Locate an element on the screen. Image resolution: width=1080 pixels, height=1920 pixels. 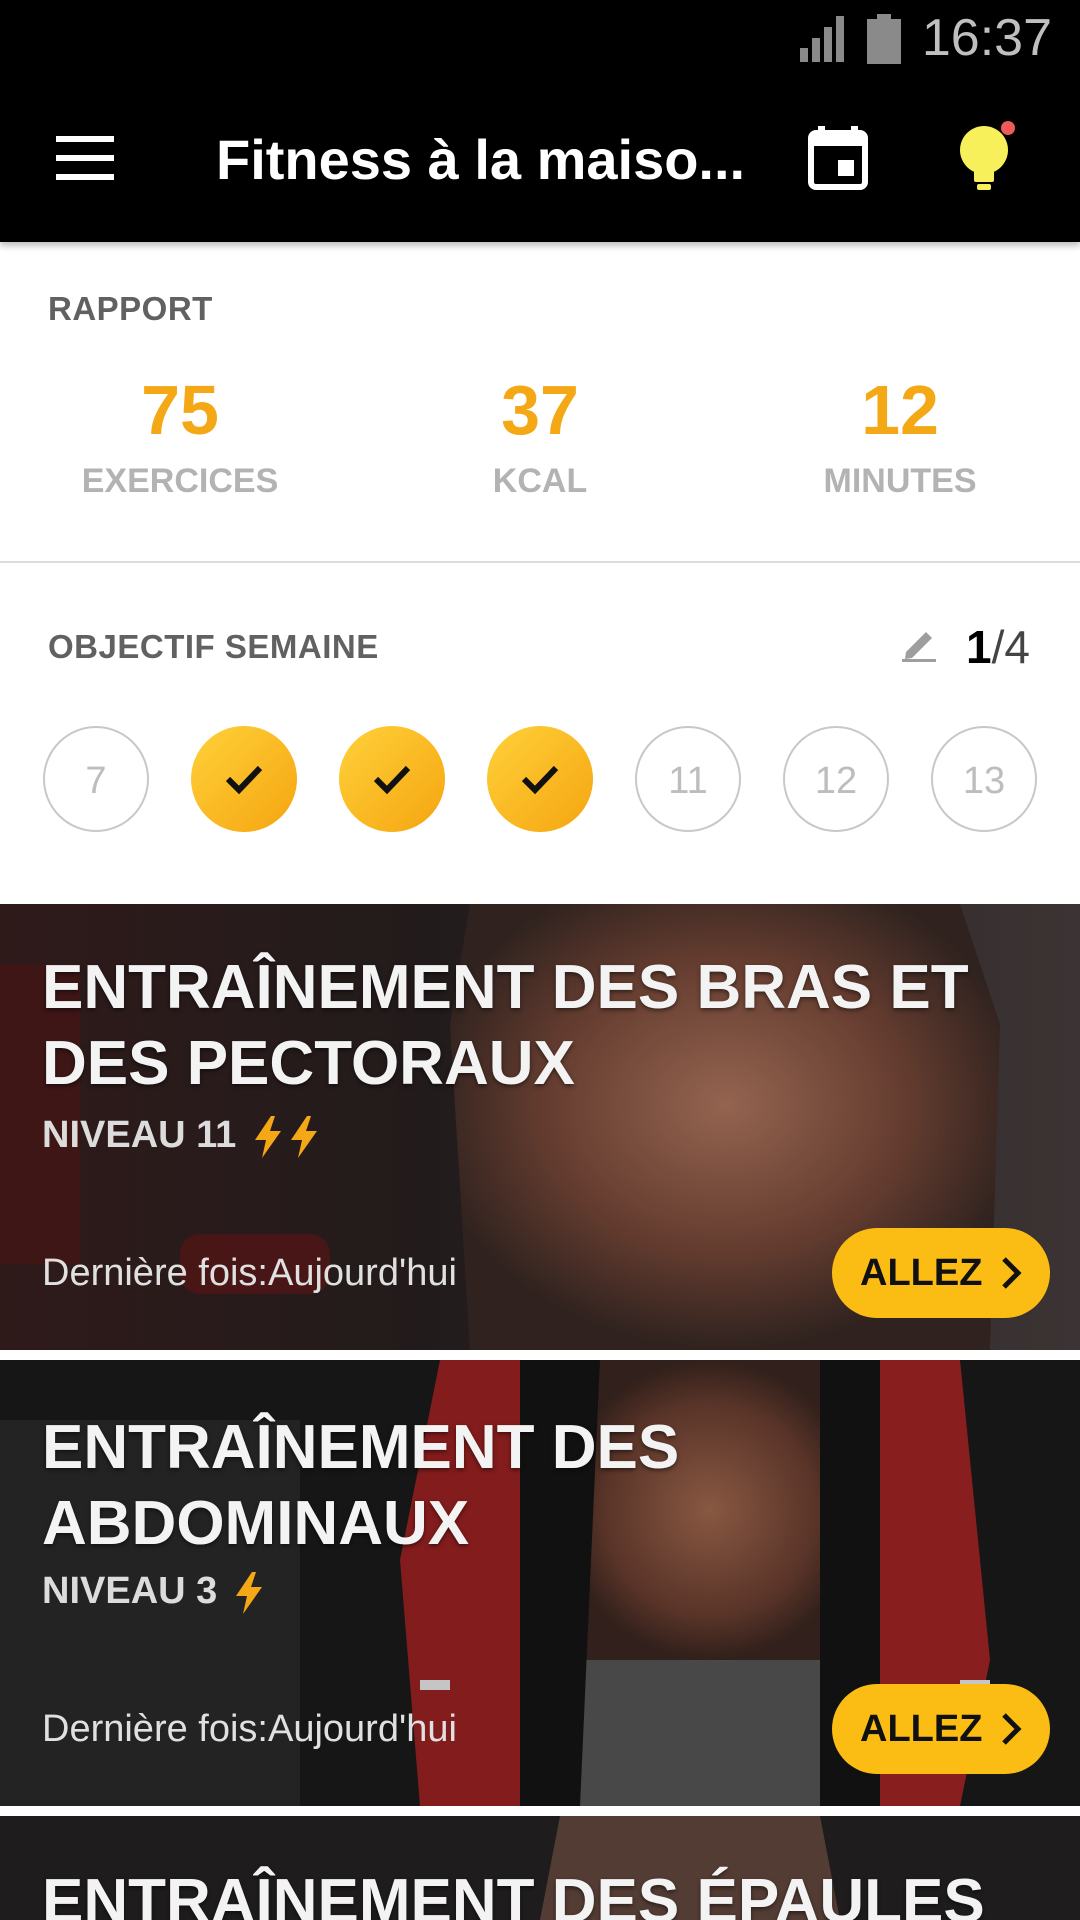
stat-exercises: 75 EXERCICES is located at coordinates (180, 435).